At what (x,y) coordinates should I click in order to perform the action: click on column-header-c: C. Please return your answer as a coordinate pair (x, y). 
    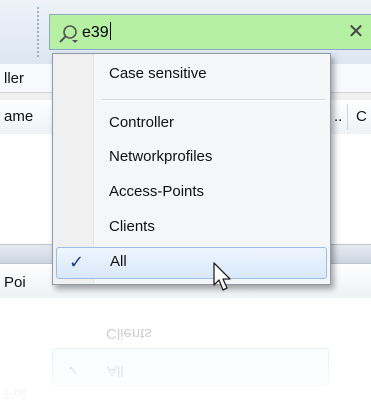
    Looking at the image, I should click on (361, 116).